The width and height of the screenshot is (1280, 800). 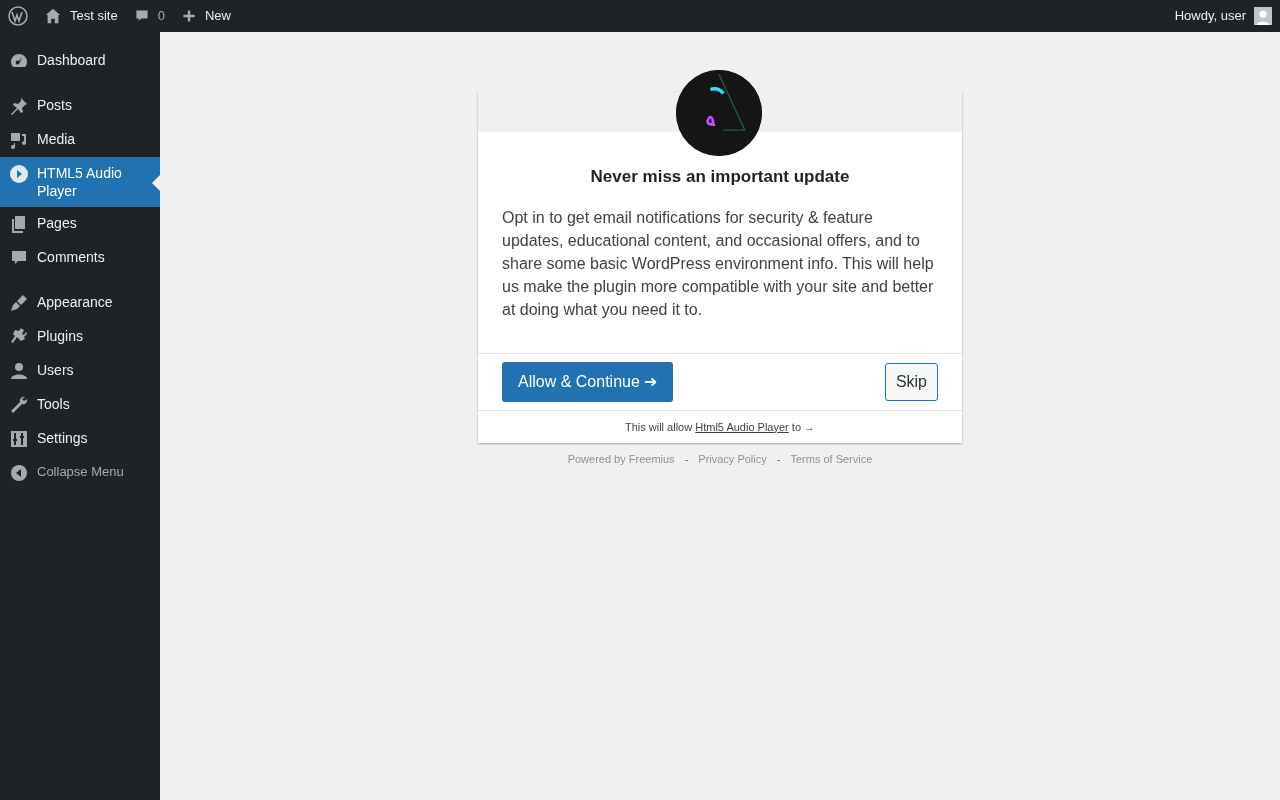 I want to click on pushpin-icon, so click(x=19, y=106).